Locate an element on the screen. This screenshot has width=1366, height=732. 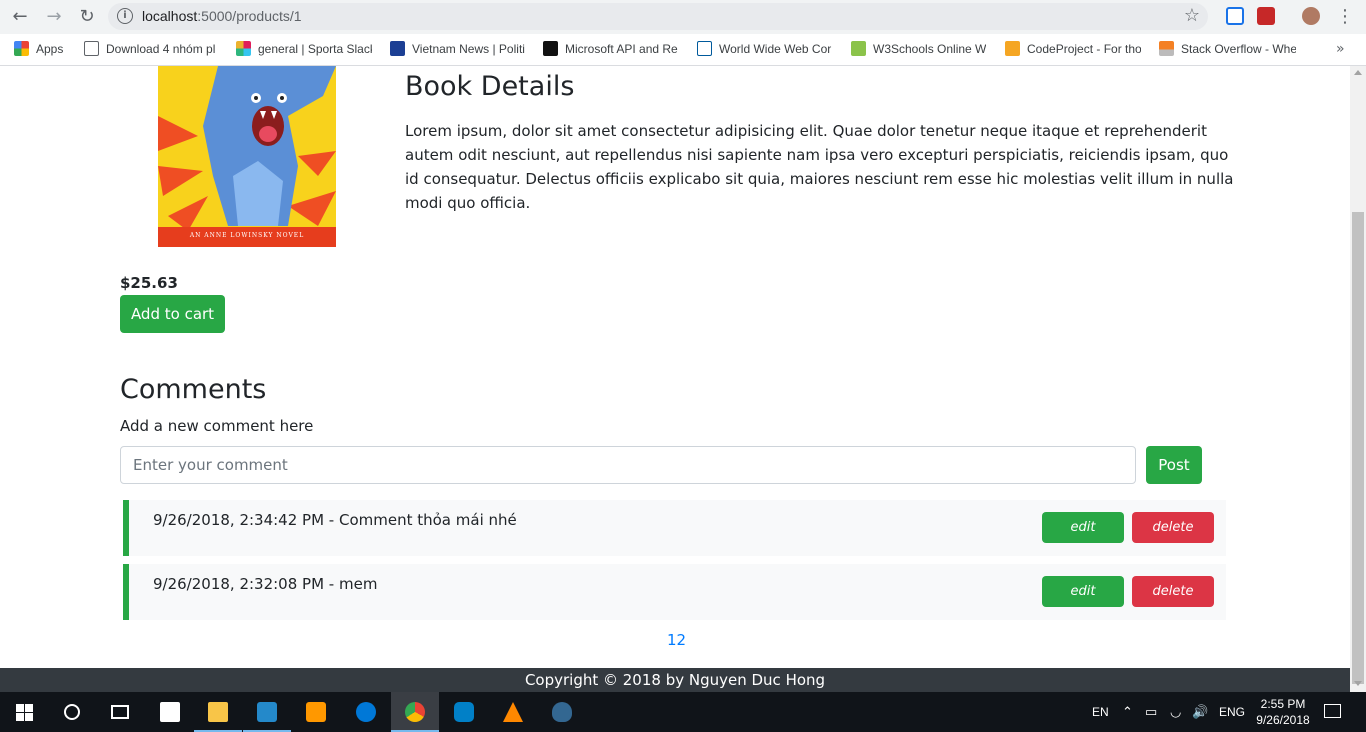
book-price: $25.63 is located at coordinates (149, 283).